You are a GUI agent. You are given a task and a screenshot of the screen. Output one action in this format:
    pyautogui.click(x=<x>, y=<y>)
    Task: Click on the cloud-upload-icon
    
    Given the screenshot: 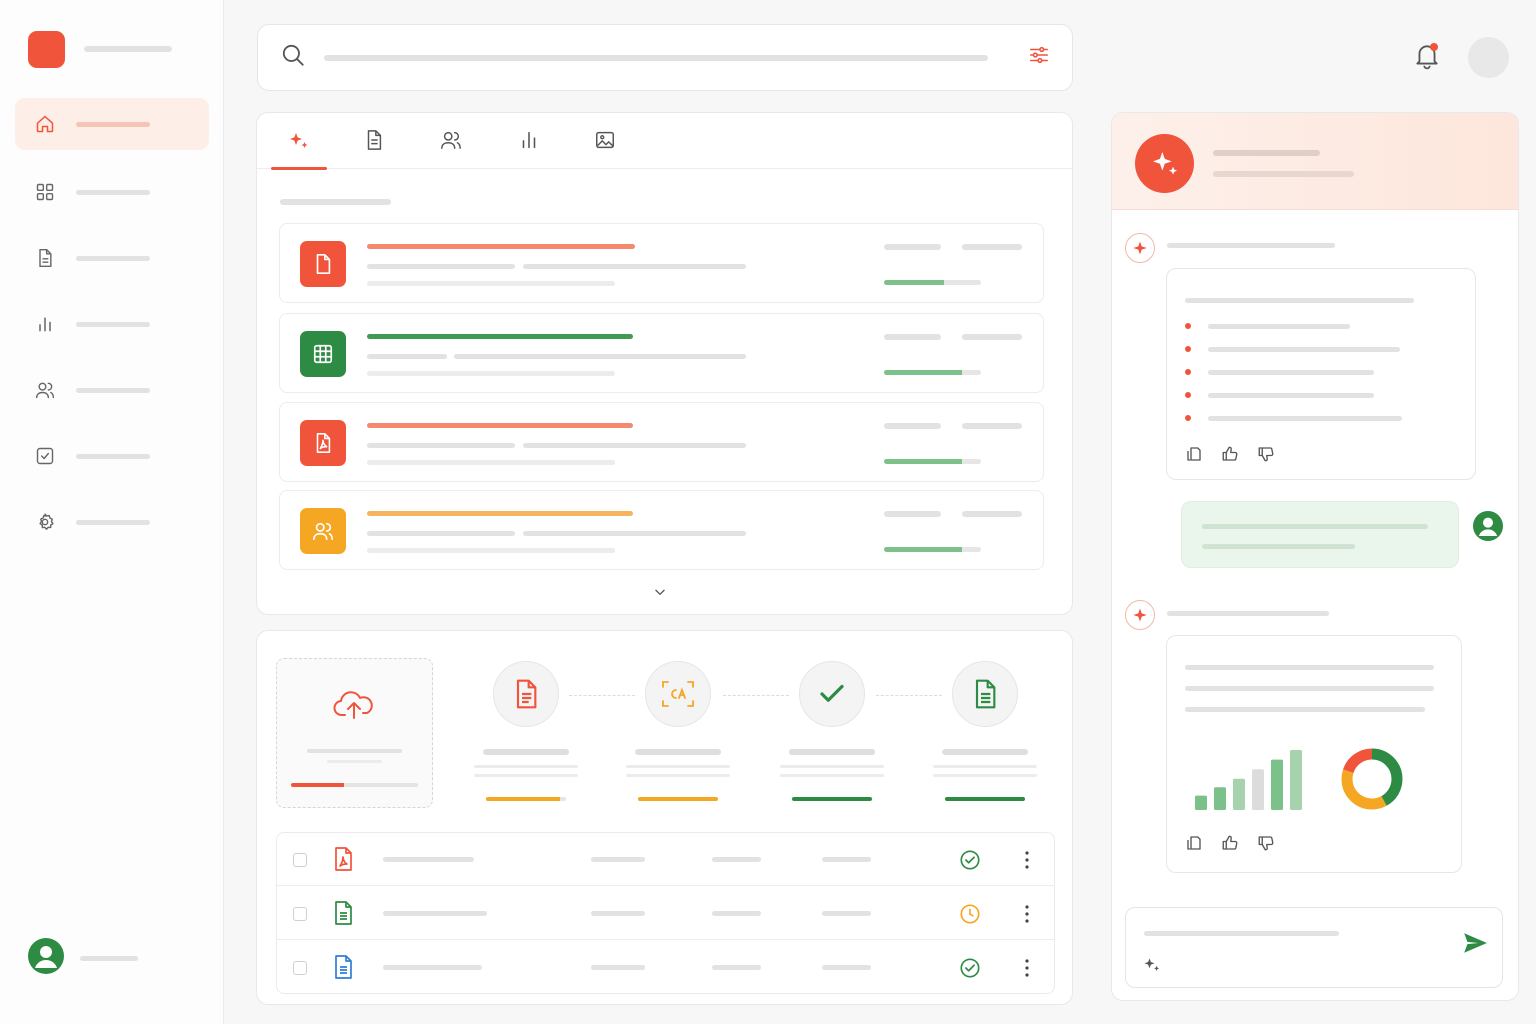 What is the action you would take?
    pyautogui.click(x=354, y=706)
    